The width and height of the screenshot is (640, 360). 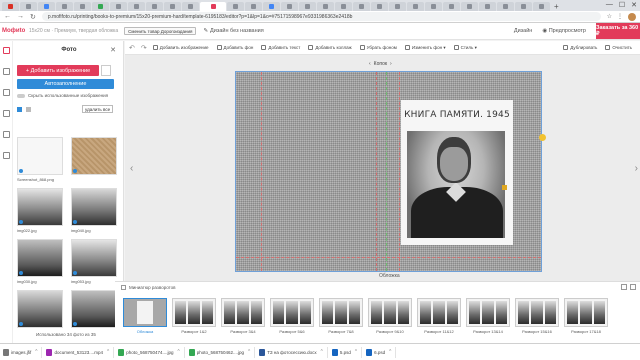 What do you see at coordinates (7, 16) in the screenshot?
I see `back-icon: ←` at bounding box center [7, 16].